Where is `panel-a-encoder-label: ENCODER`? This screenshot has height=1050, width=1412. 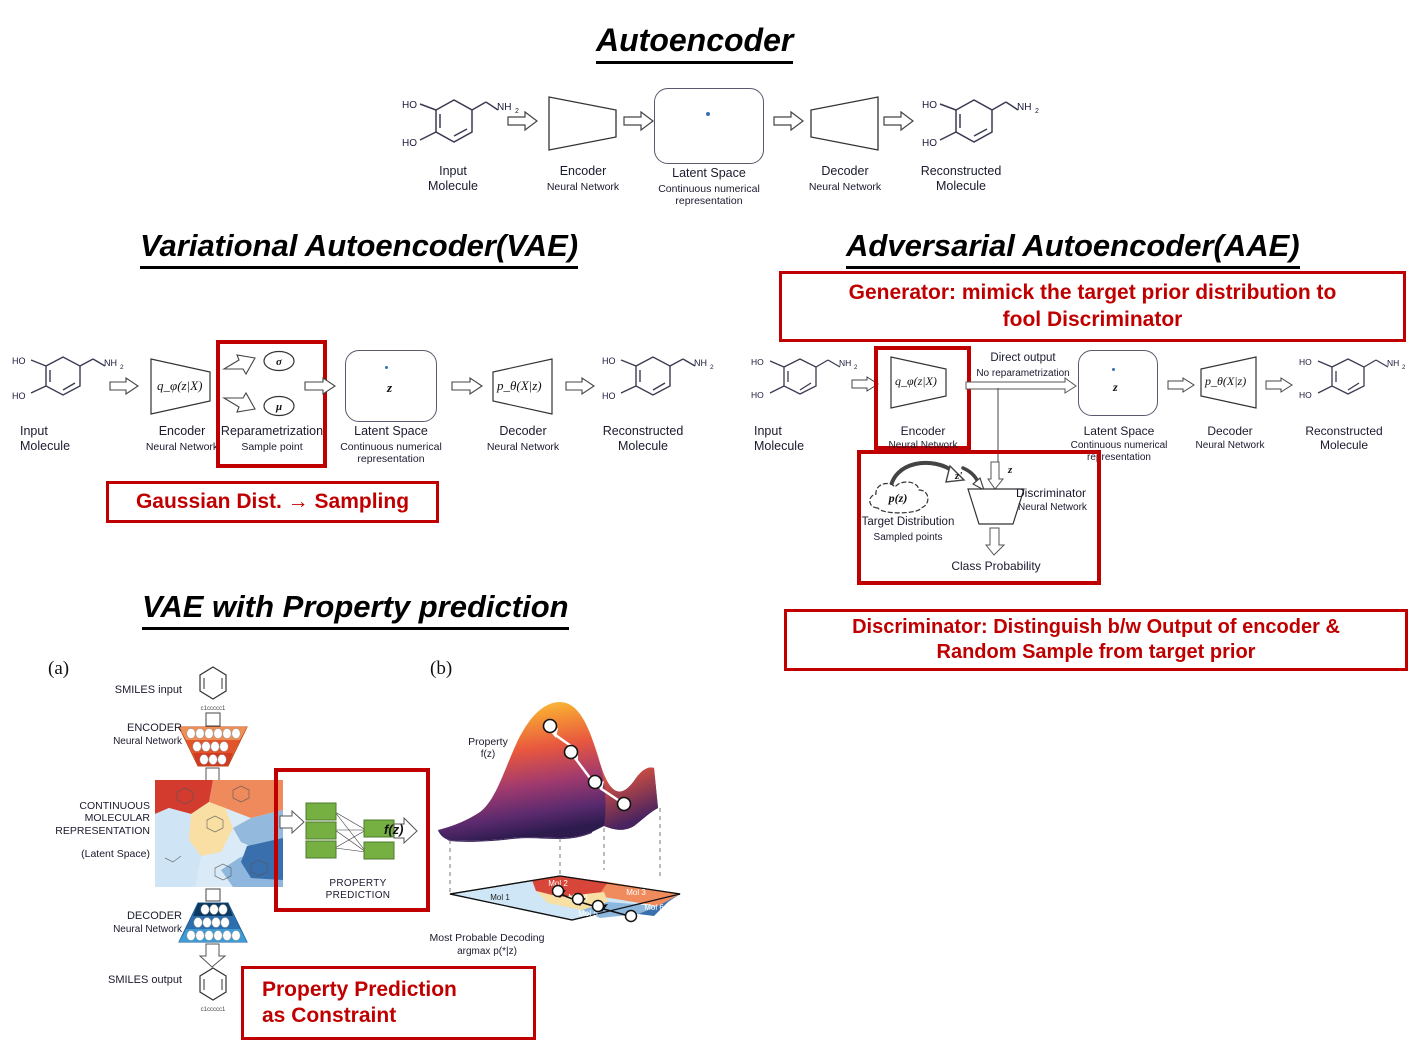 panel-a-encoder-label: ENCODER is located at coordinates (154, 728).